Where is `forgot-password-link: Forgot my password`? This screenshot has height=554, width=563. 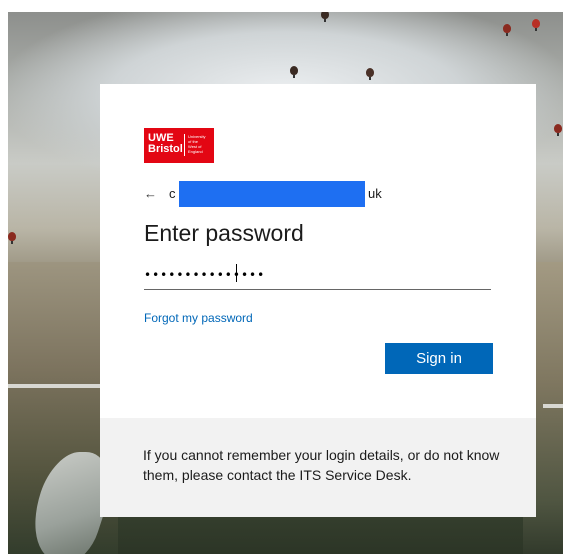
forgot-password-link: Forgot my password is located at coordinates (198, 318).